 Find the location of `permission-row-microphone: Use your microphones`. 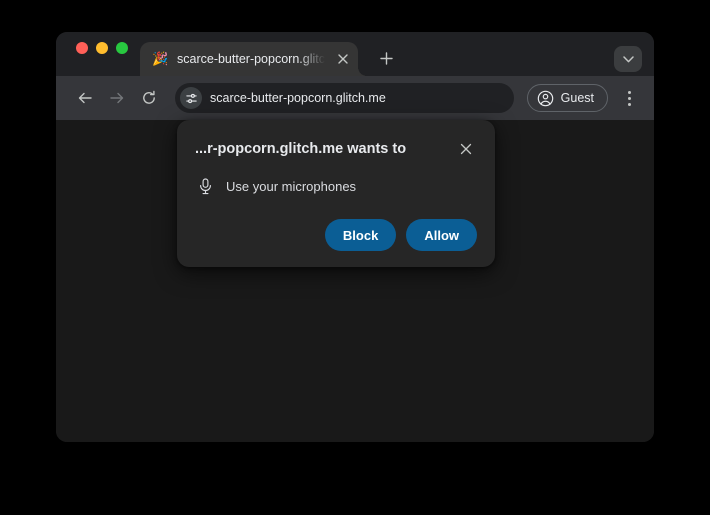

permission-row-microphone: Use your microphones is located at coordinates (336, 186).